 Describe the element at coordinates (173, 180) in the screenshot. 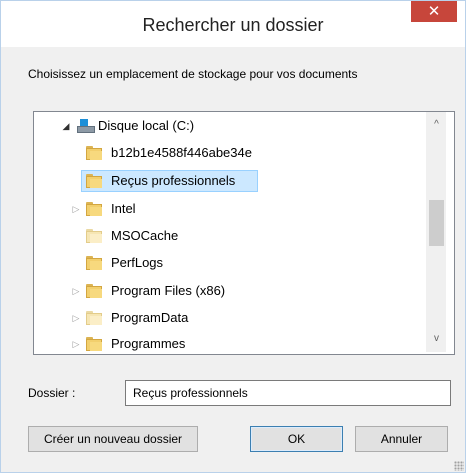

I see `tree-item-label: Reçus professionnels` at that location.